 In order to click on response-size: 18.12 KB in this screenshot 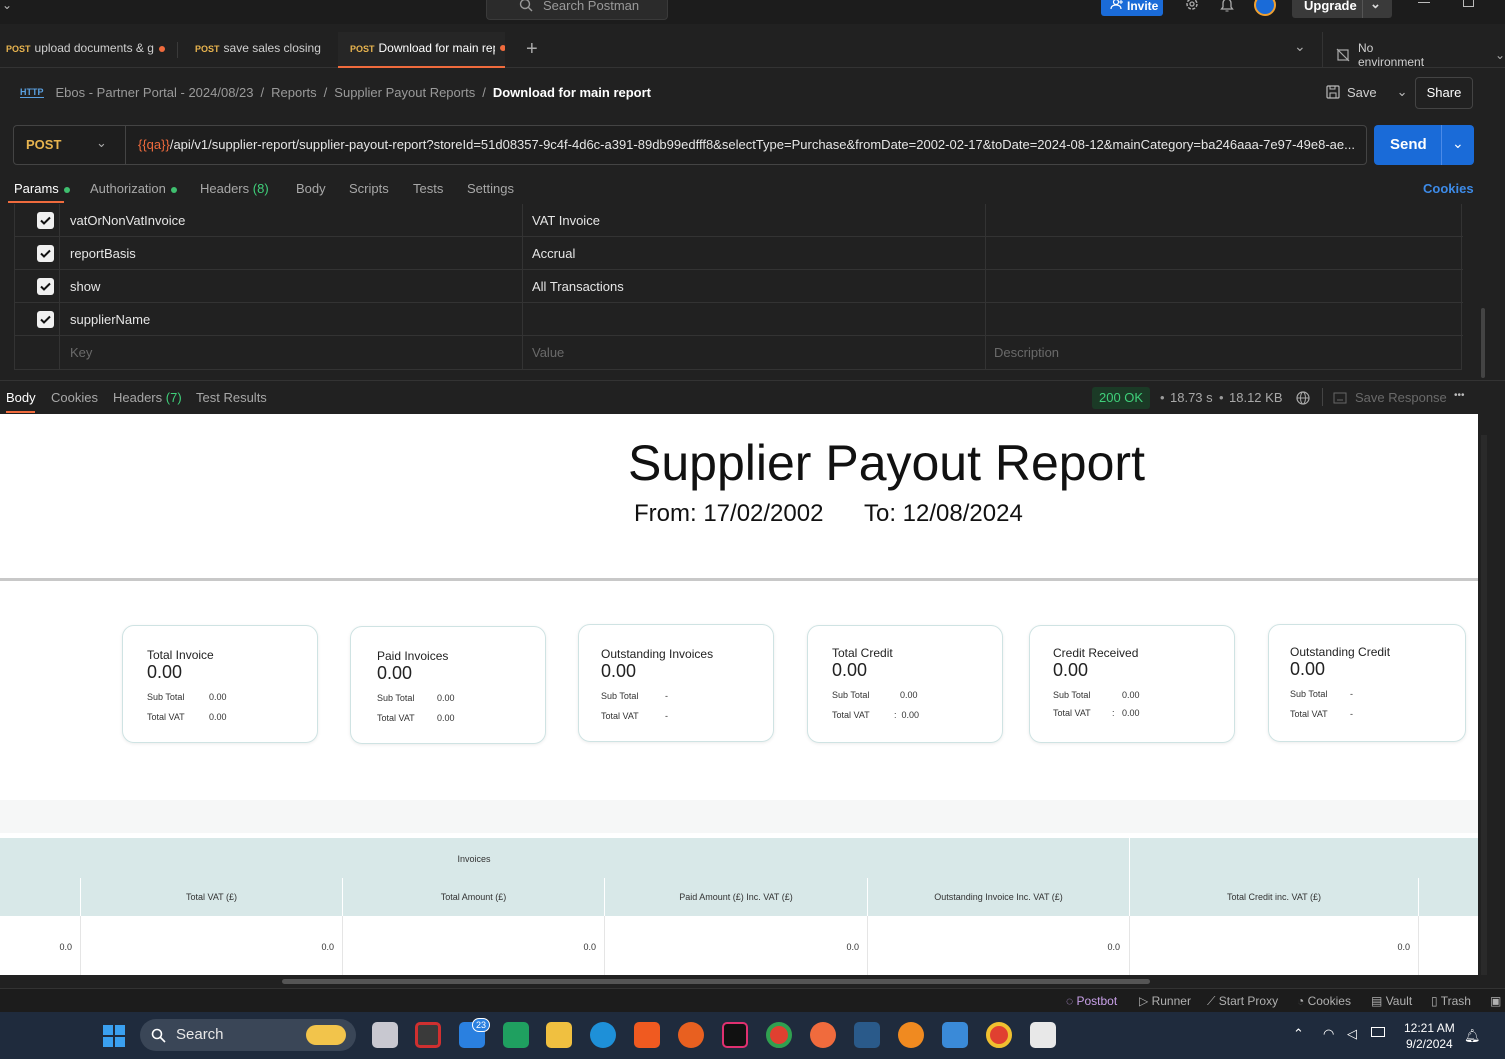, I will do `click(1256, 397)`.